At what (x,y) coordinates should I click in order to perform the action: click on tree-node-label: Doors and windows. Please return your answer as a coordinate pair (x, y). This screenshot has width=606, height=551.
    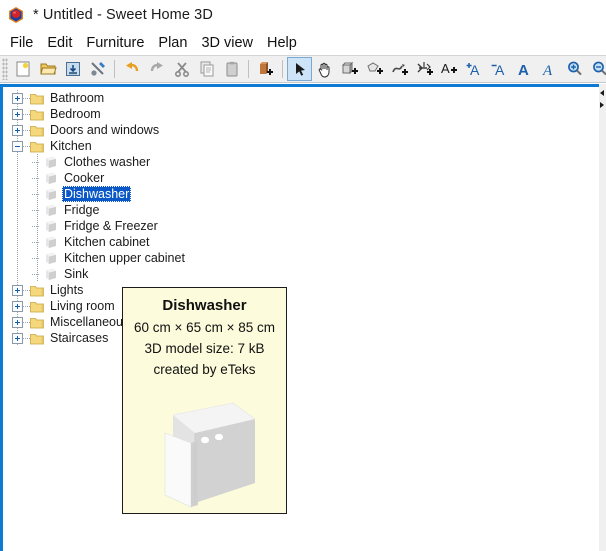
    Looking at the image, I should click on (105, 130).